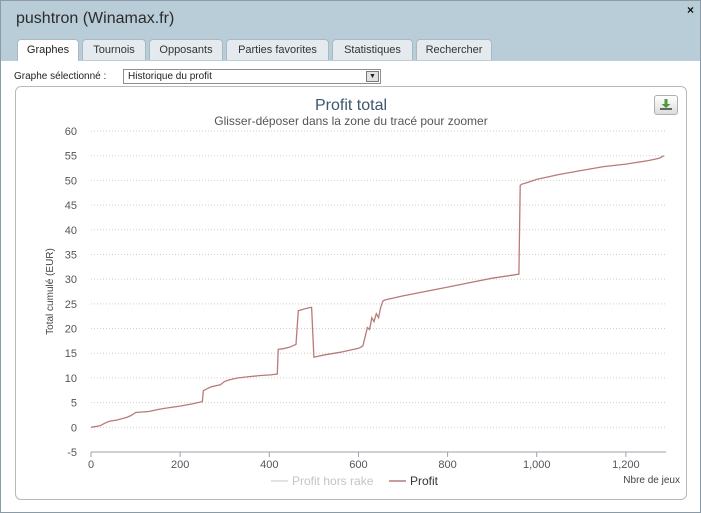 The width and height of the screenshot is (701, 513). I want to click on y-tick-label: 60, so click(71, 132).